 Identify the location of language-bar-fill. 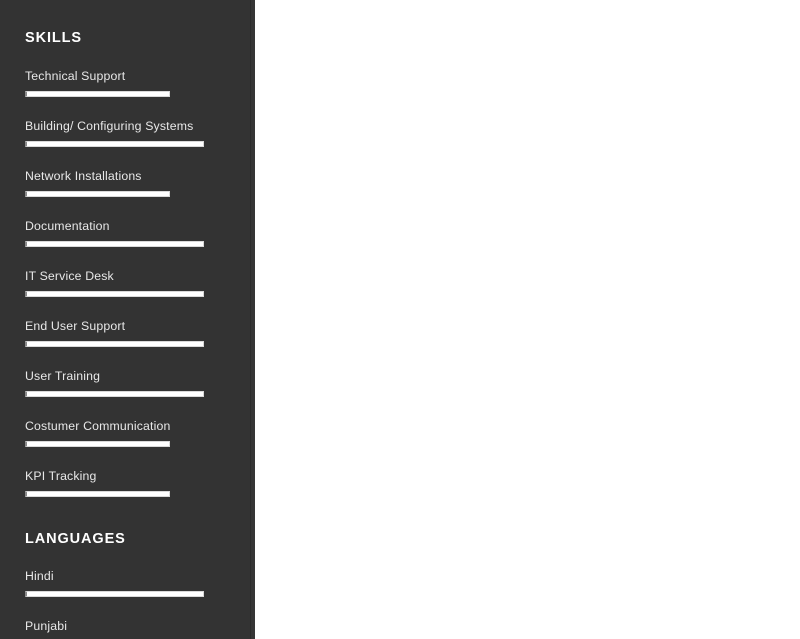
(114, 594).